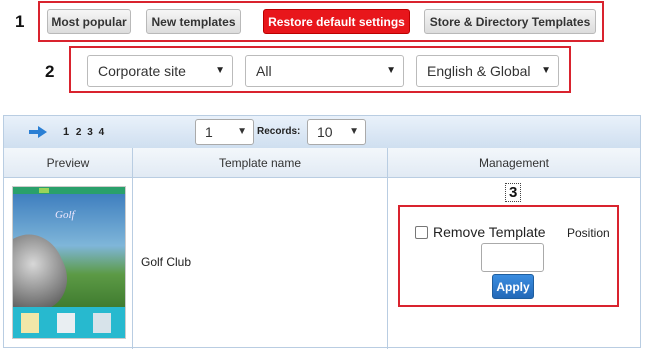 The height and width of the screenshot is (349, 645). I want to click on records-label: Records:, so click(279, 131).